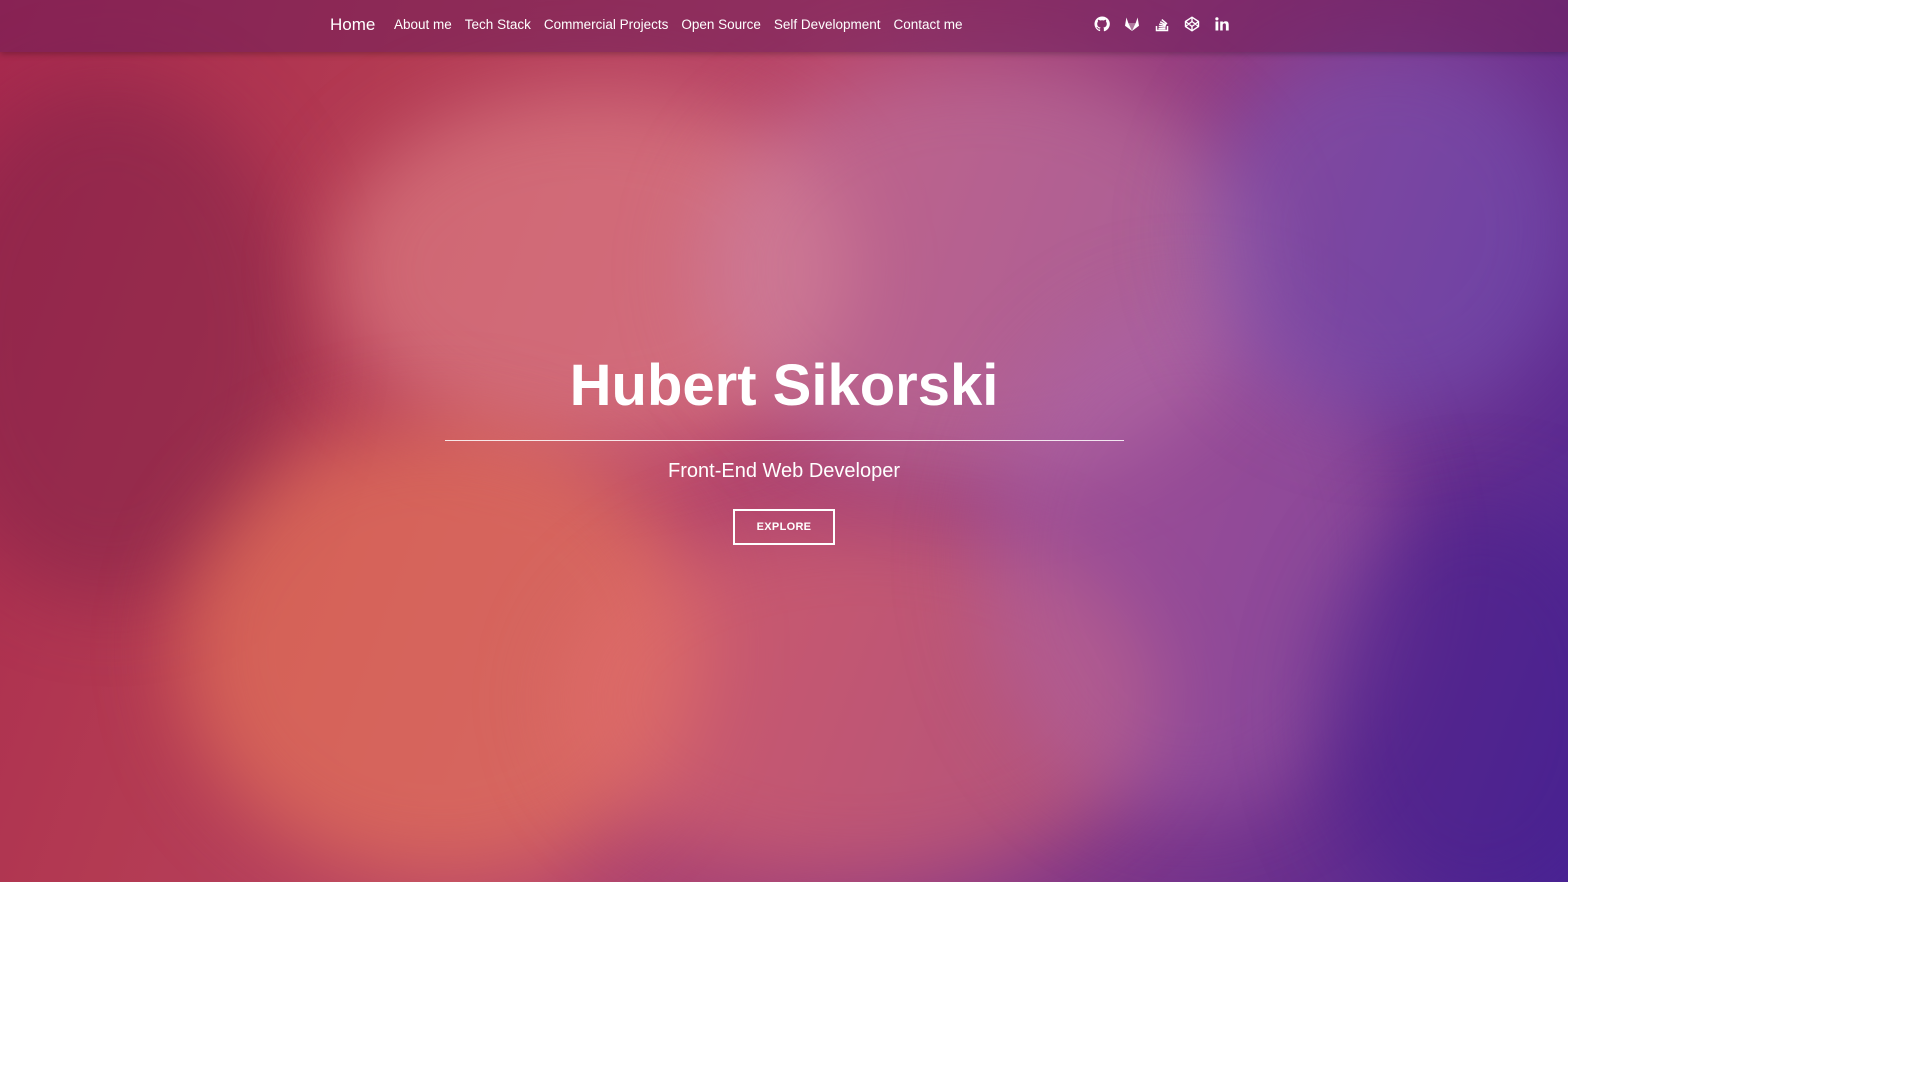 Image resolution: width=1920 pixels, height=1080 pixels. What do you see at coordinates (423, 24) in the screenshot?
I see `nav-link-about-me: About me` at bounding box center [423, 24].